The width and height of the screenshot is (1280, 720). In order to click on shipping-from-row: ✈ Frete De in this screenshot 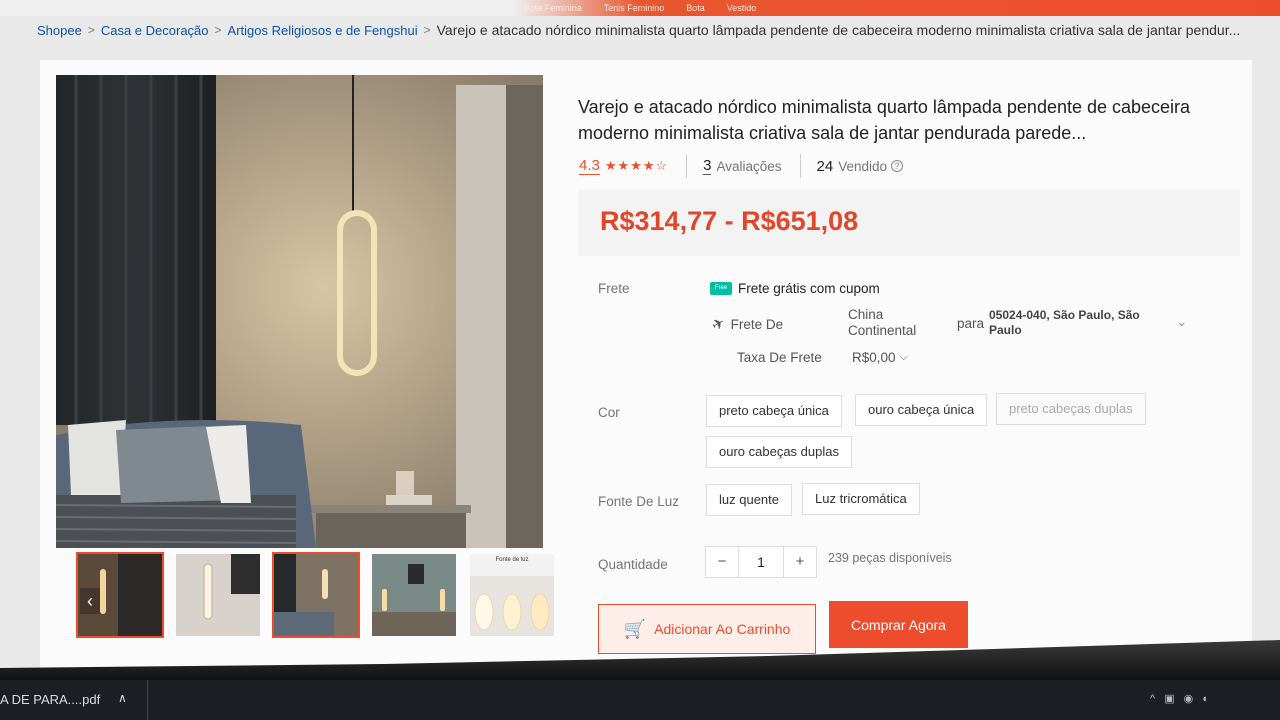, I will do `click(746, 324)`.